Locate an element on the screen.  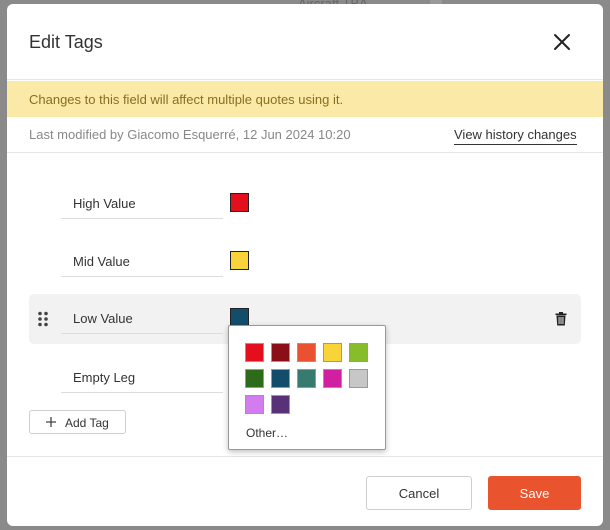
palette-swatch-teal is located at coordinates (306, 378).